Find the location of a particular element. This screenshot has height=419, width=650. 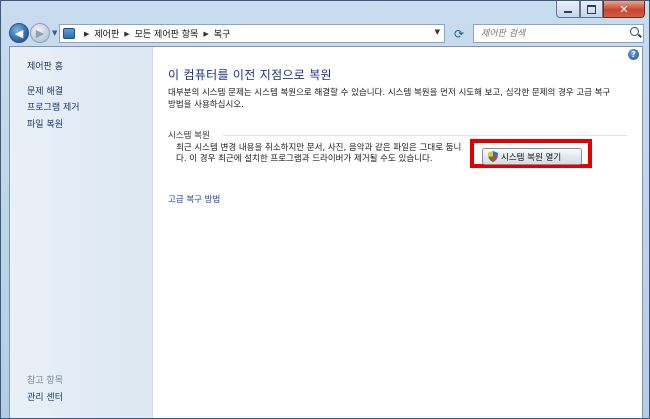

sidebar-item-action-center: 관리 센터 is located at coordinates (45, 396).